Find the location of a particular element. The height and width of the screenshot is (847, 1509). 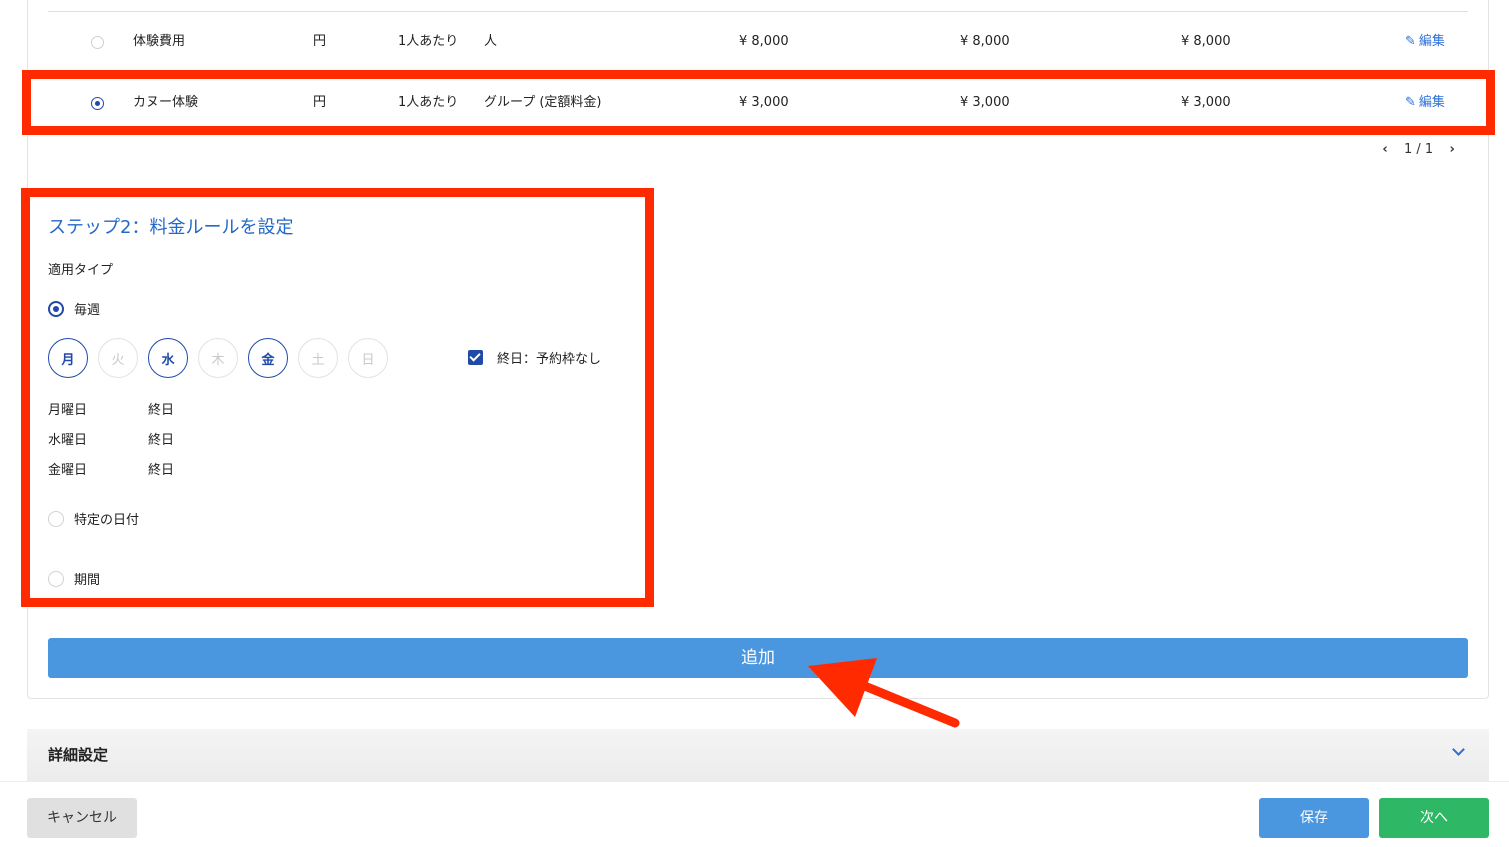

pagination: ‹ 1 / 1 › is located at coordinates (1418, 149).